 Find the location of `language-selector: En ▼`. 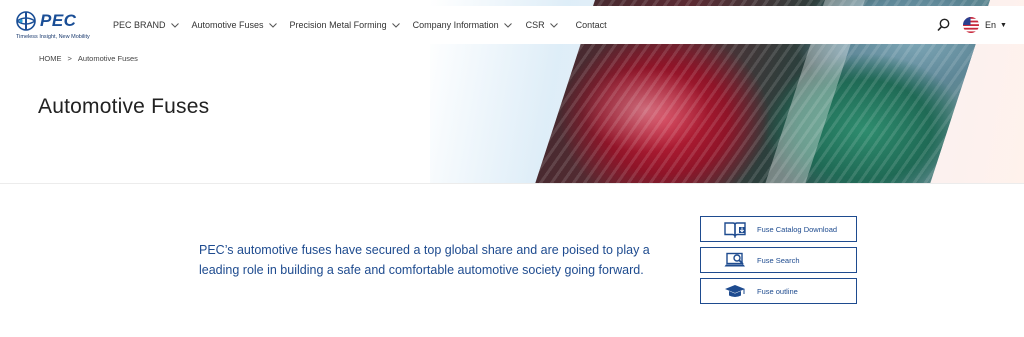

language-selector: En ▼ is located at coordinates (985, 25).